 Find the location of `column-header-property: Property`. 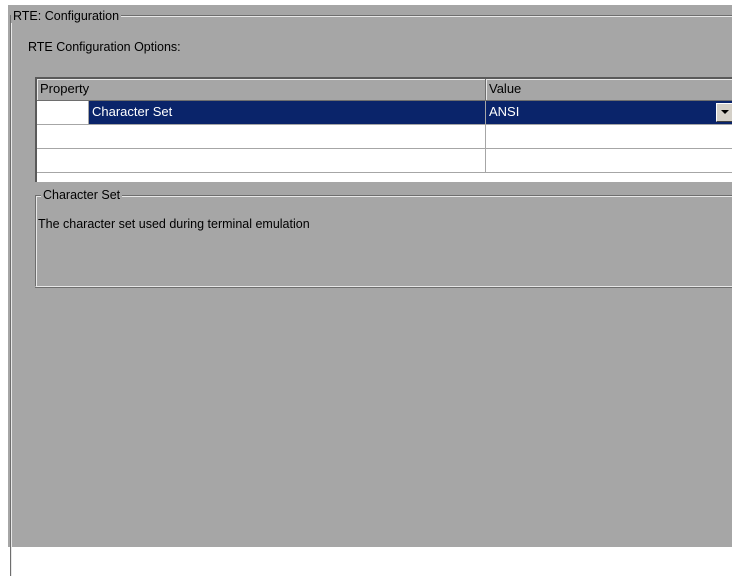

column-header-property: Property is located at coordinates (261, 90).